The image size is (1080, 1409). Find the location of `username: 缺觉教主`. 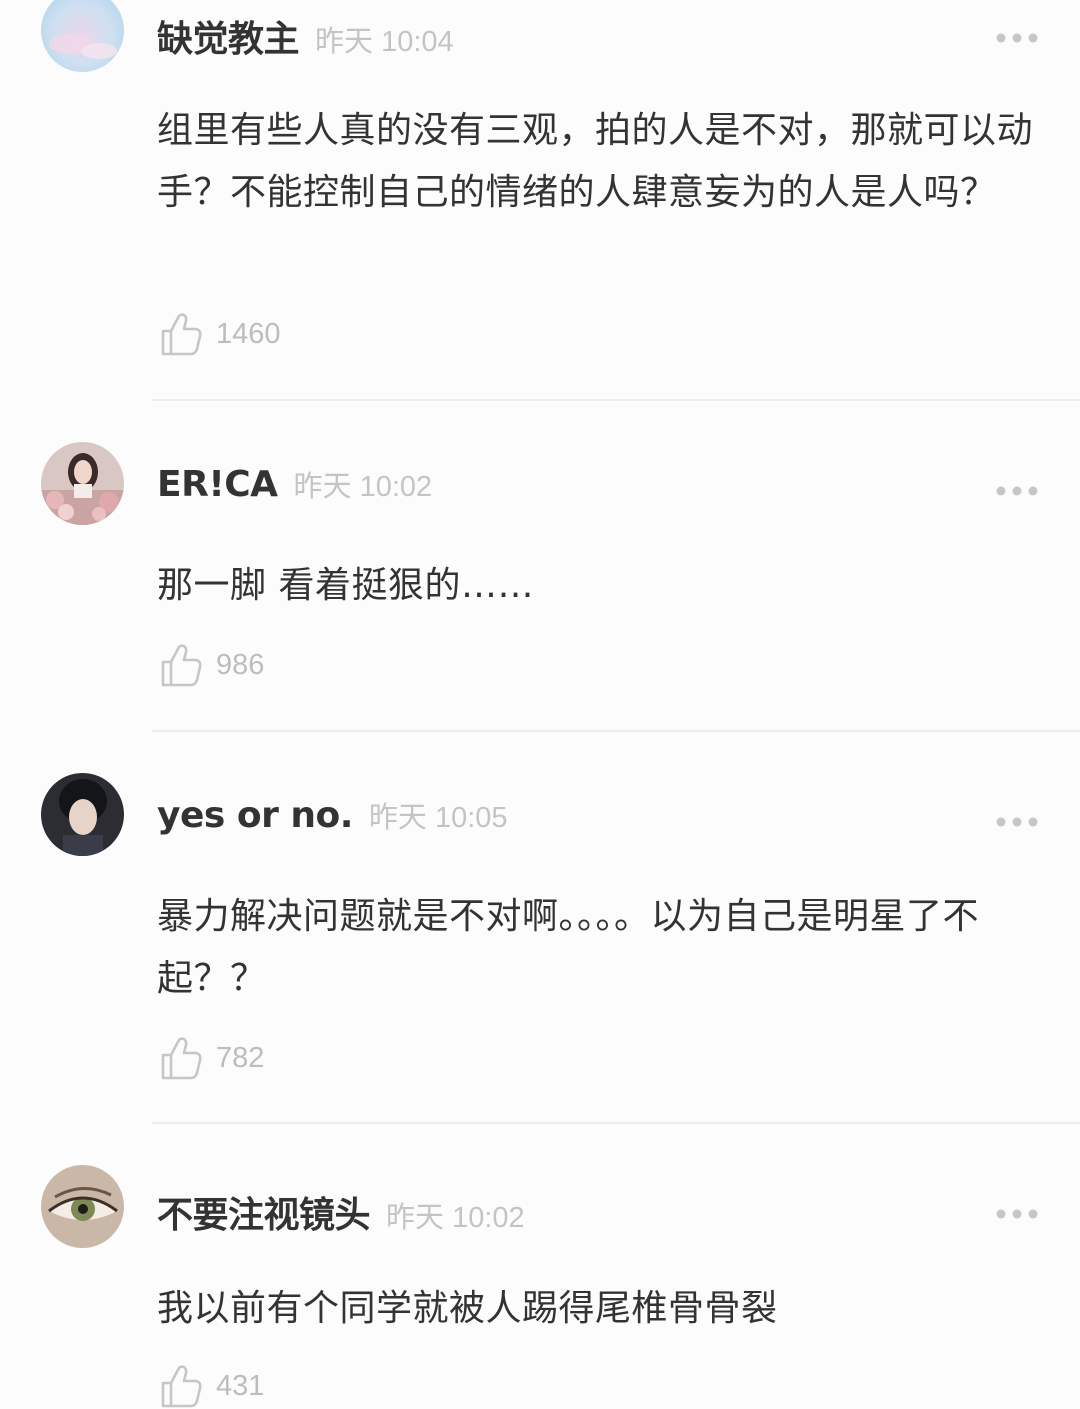

username: 缺觉教主 is located at coordinates (228, 36).